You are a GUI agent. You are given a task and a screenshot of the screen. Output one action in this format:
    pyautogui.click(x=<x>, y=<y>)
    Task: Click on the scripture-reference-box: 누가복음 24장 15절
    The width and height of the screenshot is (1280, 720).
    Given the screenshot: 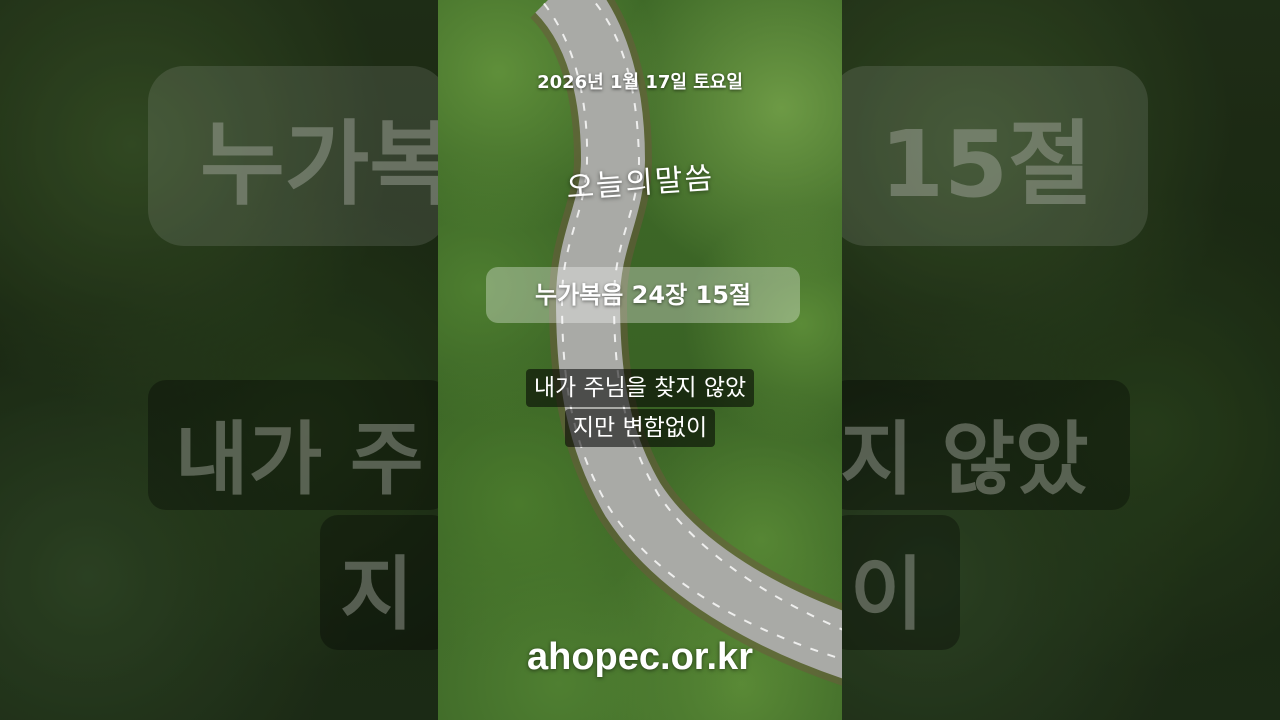 What is the action you would take?
    pyautogui.click(x=643, y=295)
    